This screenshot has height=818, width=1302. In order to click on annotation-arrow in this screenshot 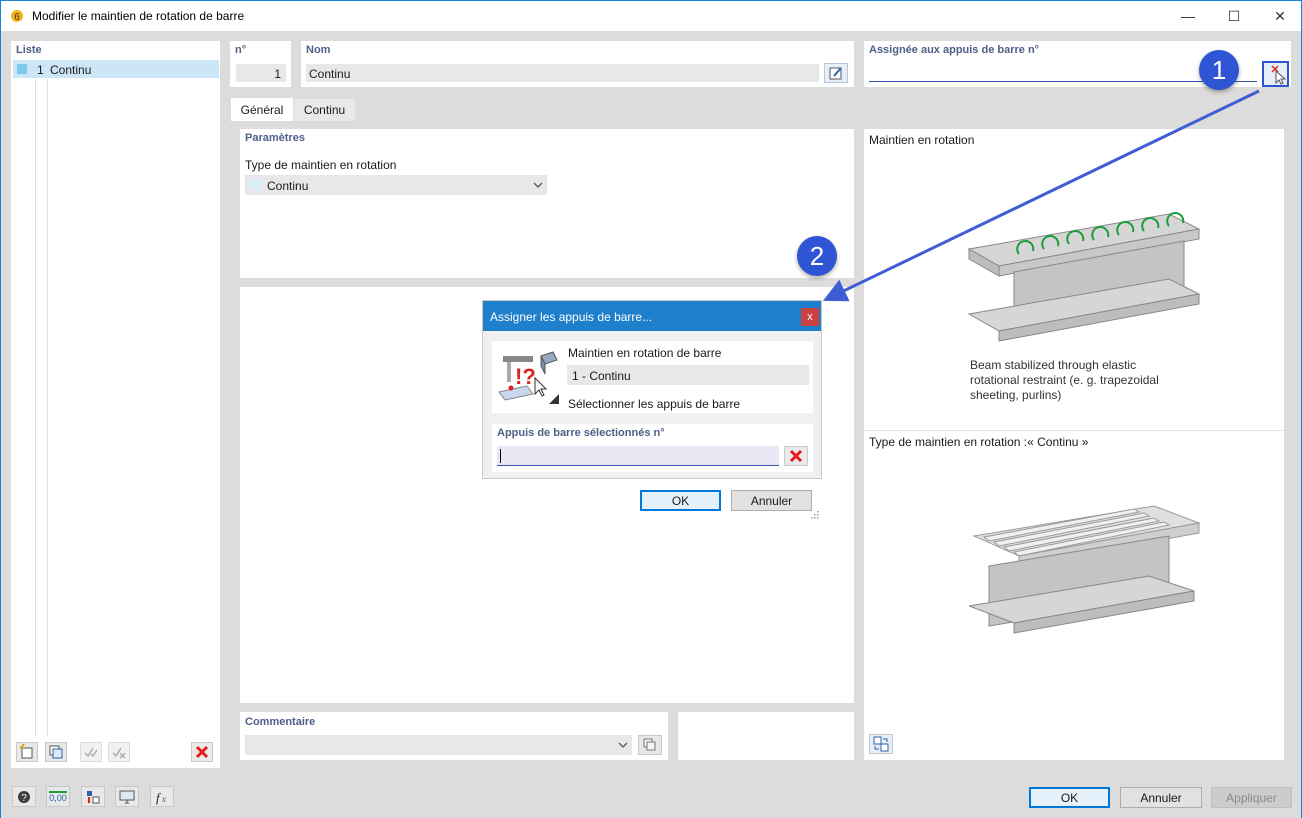, I will do `click(1041, 195)`.